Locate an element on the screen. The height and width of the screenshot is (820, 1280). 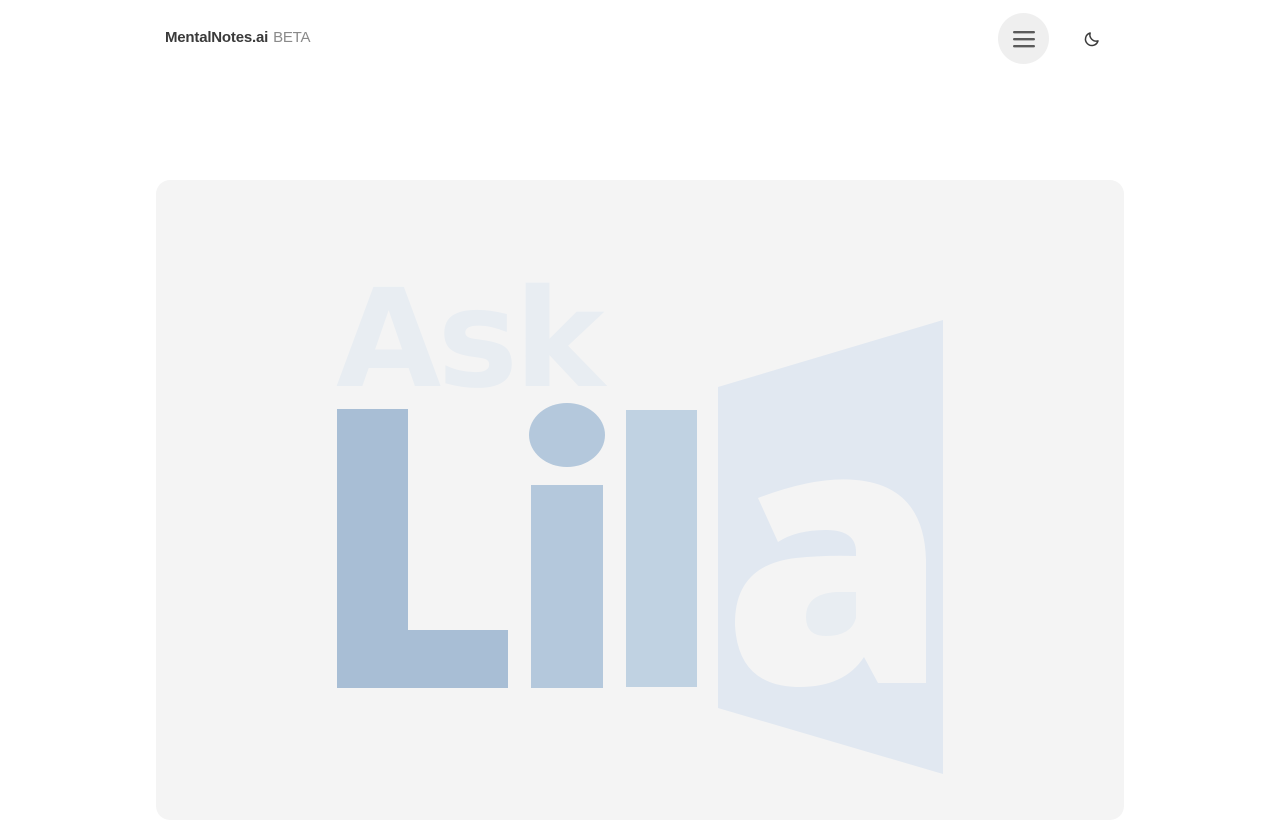
letter-i-dot is located at coordinates (567, 435).